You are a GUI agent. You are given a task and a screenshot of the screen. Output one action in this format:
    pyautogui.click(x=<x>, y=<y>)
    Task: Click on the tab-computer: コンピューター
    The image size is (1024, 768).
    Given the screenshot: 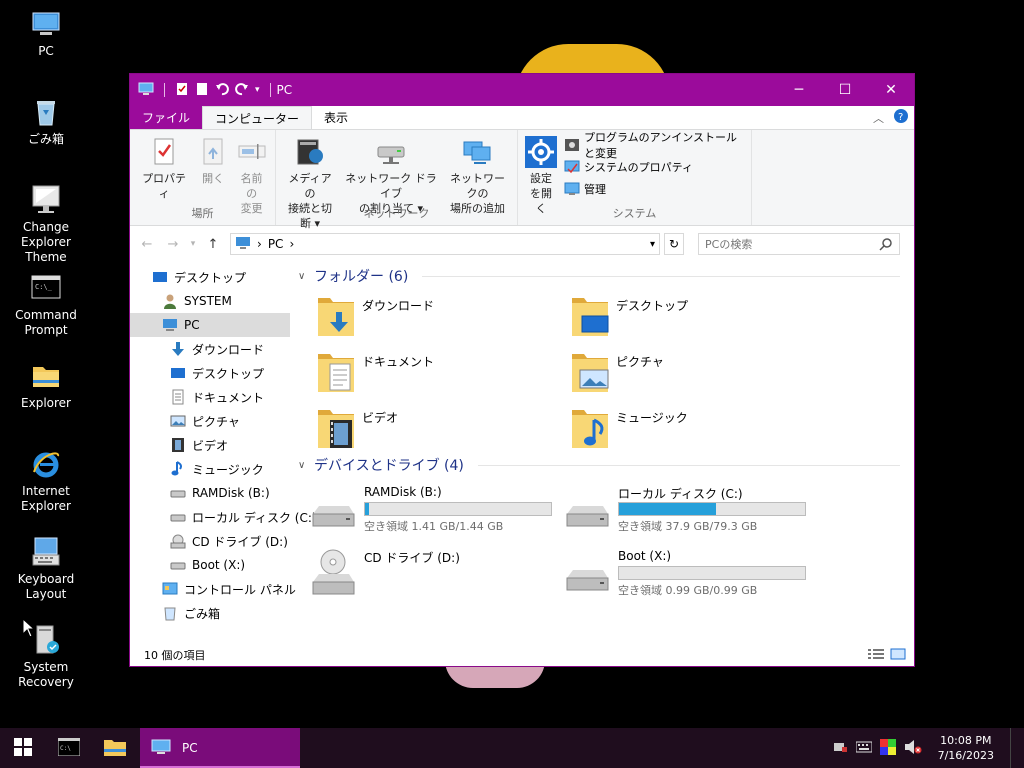 What is the action you would take?
    pyautogui.click(x=257, y=117)
    